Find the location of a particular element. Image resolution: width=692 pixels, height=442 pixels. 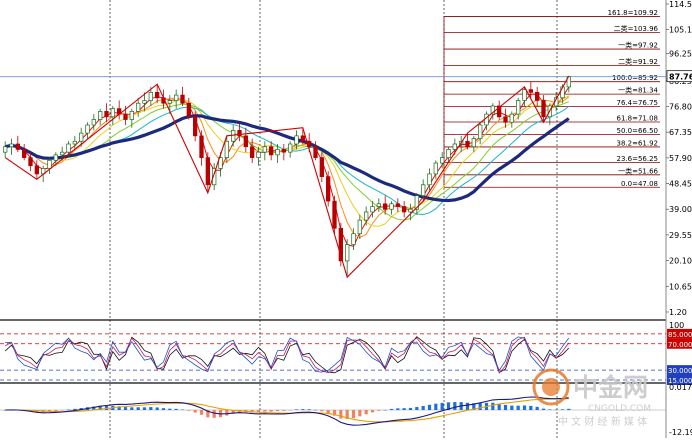

price-tick-label: 20.10 is located at coordinates (680, 261).